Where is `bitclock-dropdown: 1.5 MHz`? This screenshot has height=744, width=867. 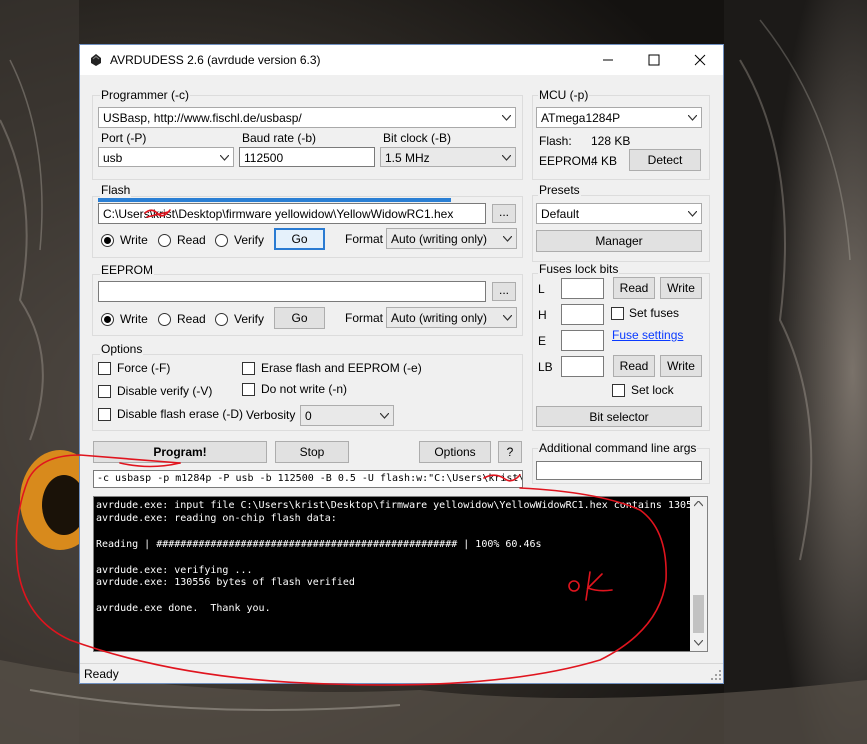 bitclock-dropdown: 1.5 MHz is located at coordinates (448, 157).